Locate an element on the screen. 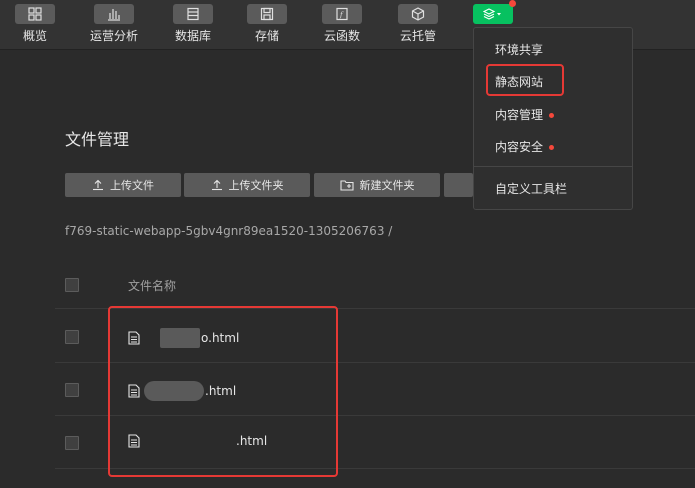 The width and height of the screenshot is (695, 488). save-icon is located at coordinates (267, 14).